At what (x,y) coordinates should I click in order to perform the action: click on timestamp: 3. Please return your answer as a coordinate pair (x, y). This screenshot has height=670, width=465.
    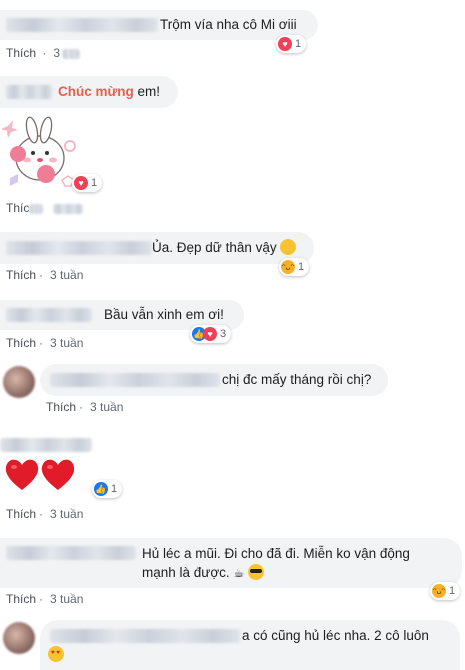
    Looking at the image, I should click on (56, 53).